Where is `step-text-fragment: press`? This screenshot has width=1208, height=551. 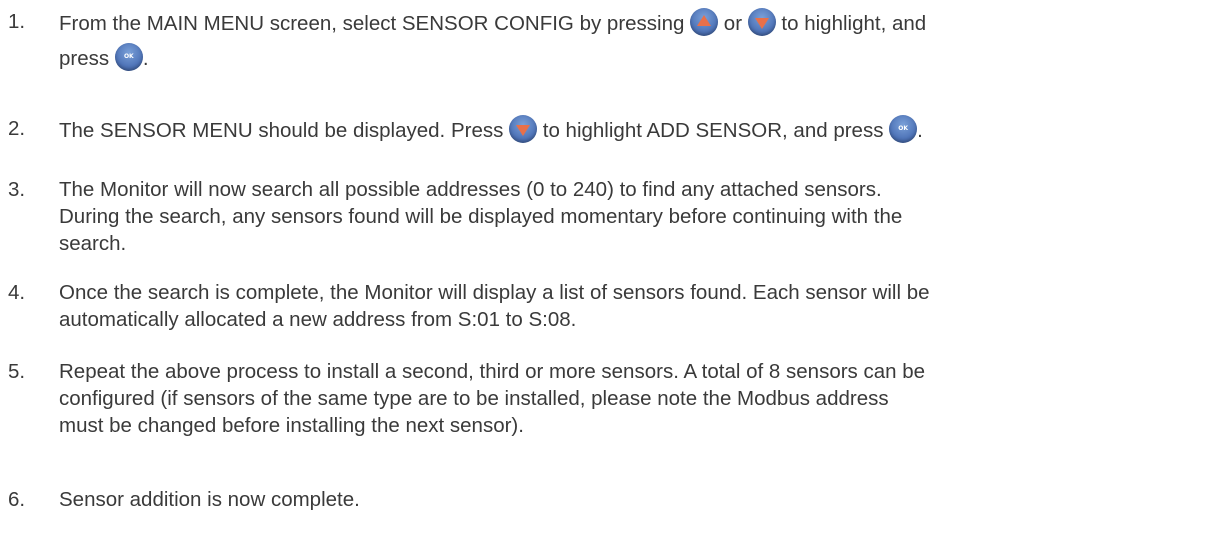 step-text-fragment: press is located at coordinates (87, 58).